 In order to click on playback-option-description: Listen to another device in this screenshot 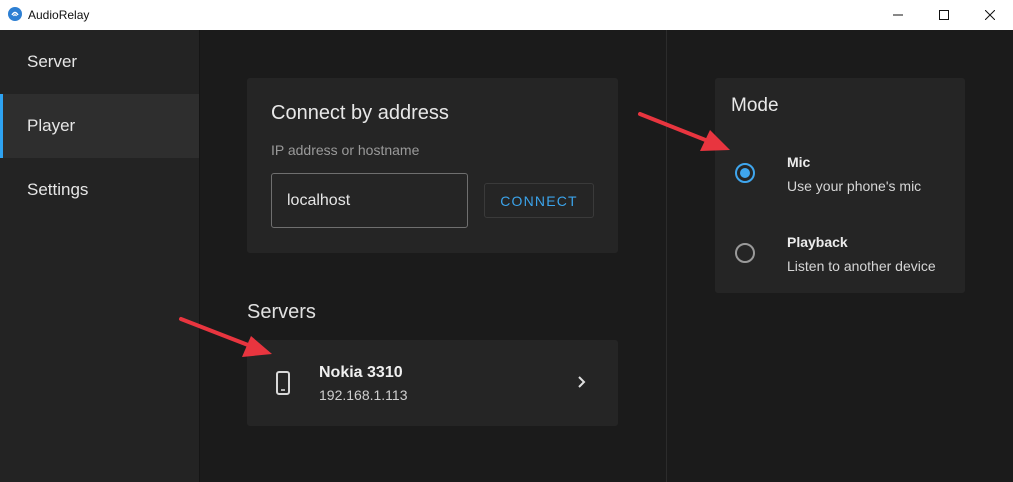, I will do `click(861, 266)`.